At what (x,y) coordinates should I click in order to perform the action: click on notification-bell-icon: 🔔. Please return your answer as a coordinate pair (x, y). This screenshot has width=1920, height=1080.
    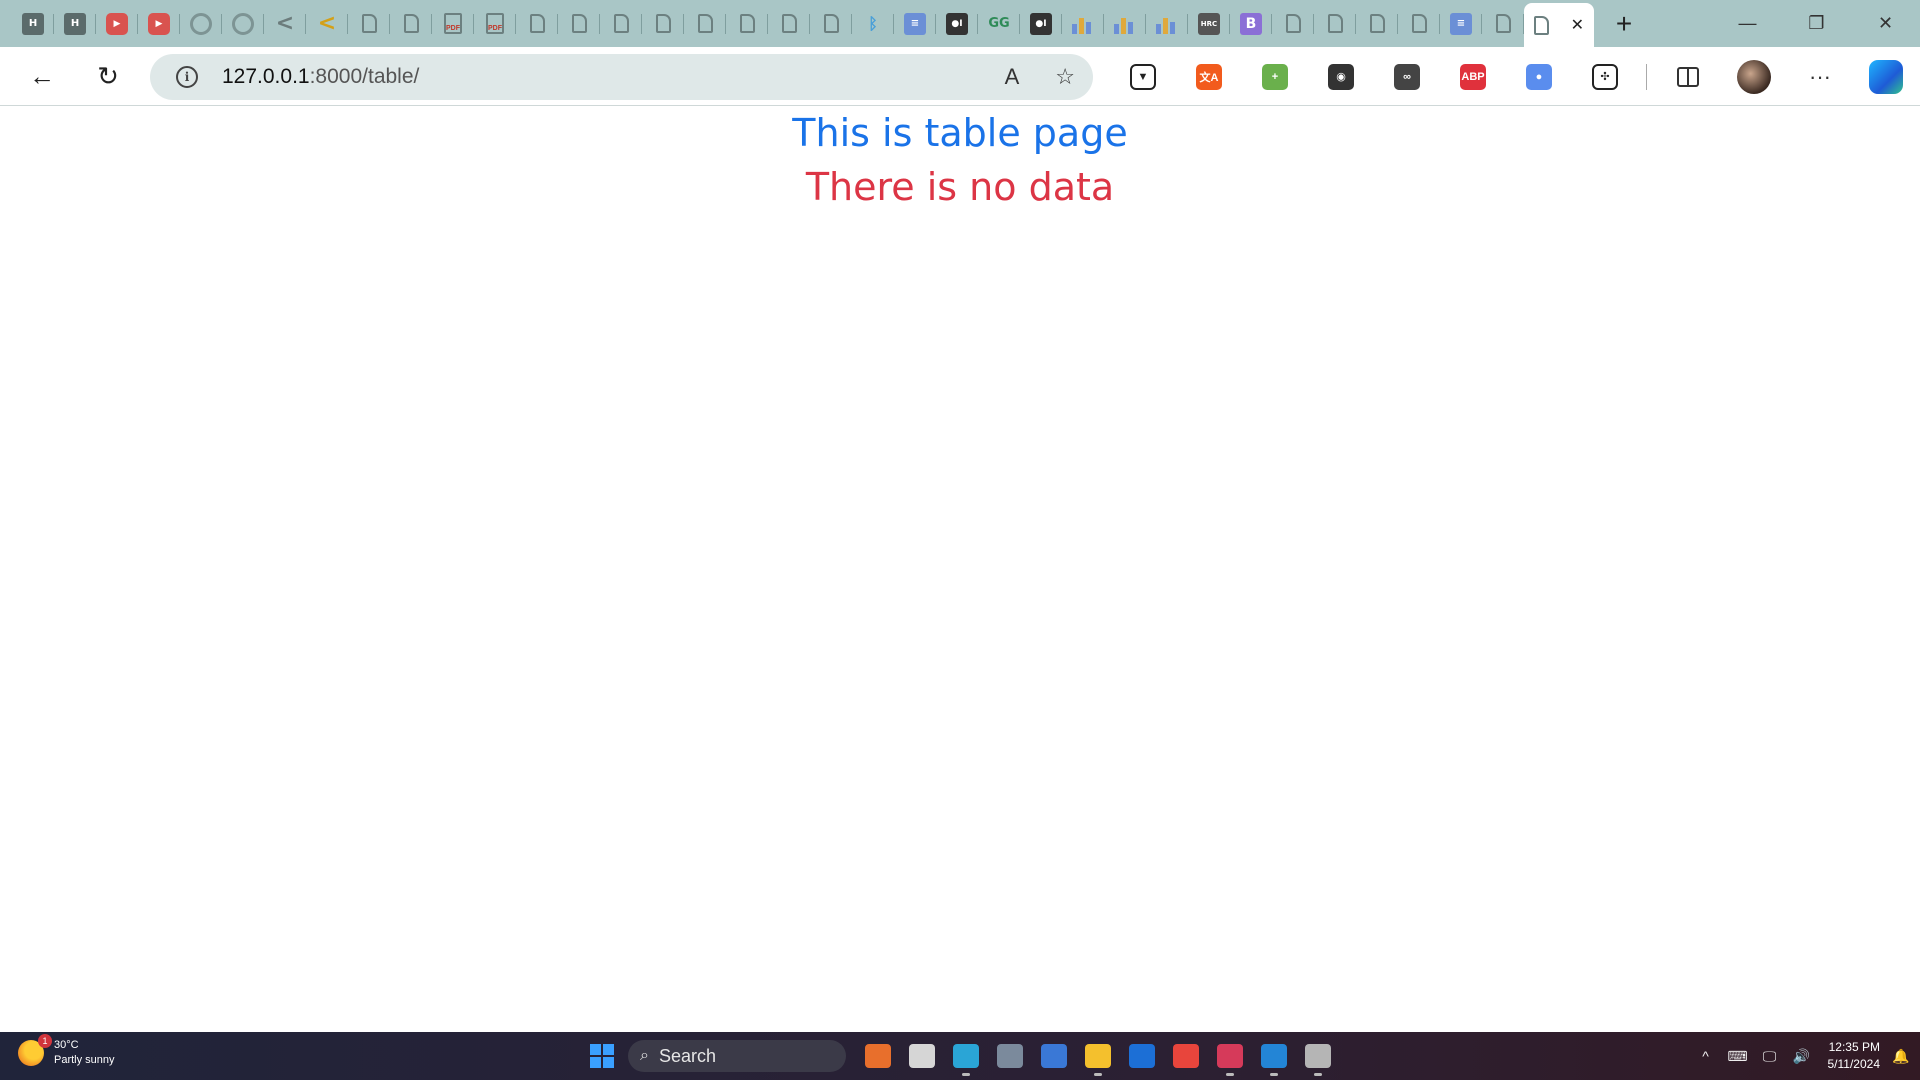
    Looking at the image, I should click on (1906, 1056).